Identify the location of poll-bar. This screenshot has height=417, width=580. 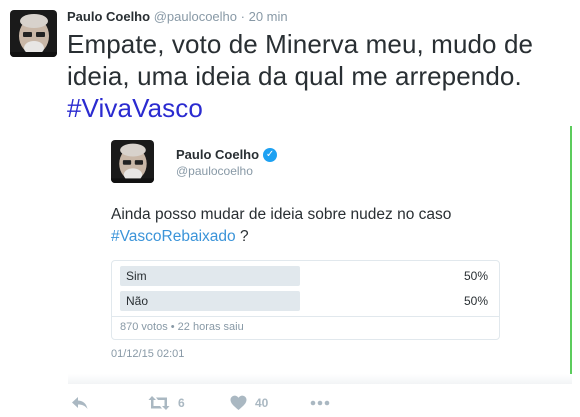
(210, 276).